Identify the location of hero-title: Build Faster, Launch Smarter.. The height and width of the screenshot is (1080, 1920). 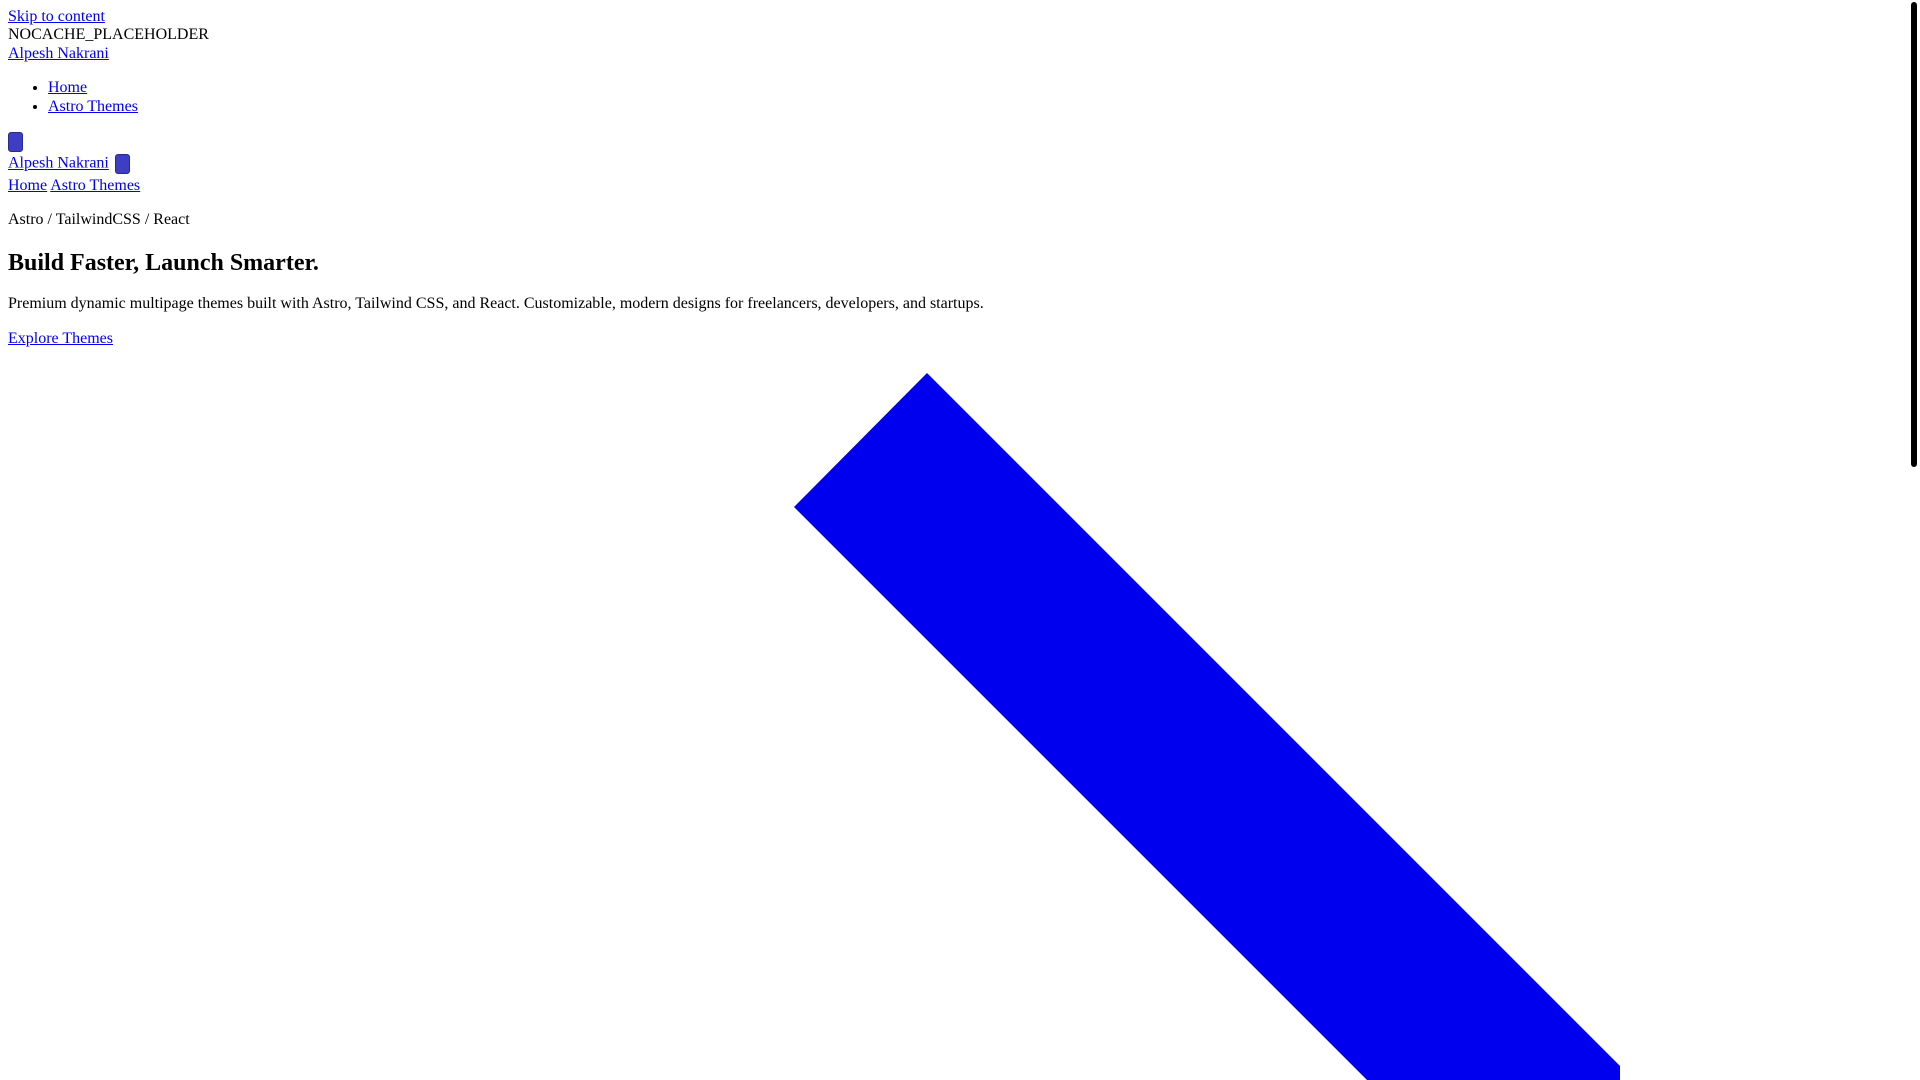
(163, 262).